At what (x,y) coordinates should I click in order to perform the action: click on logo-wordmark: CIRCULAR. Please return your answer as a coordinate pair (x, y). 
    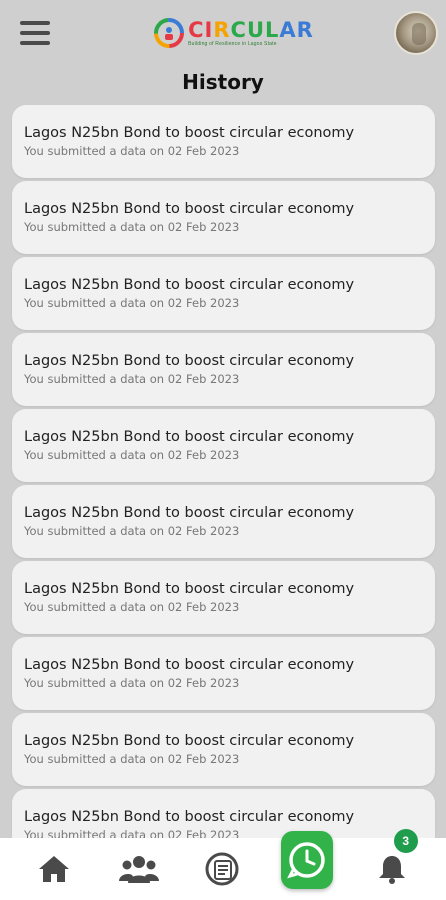
    Looking at the image, I should click on (251, 30).